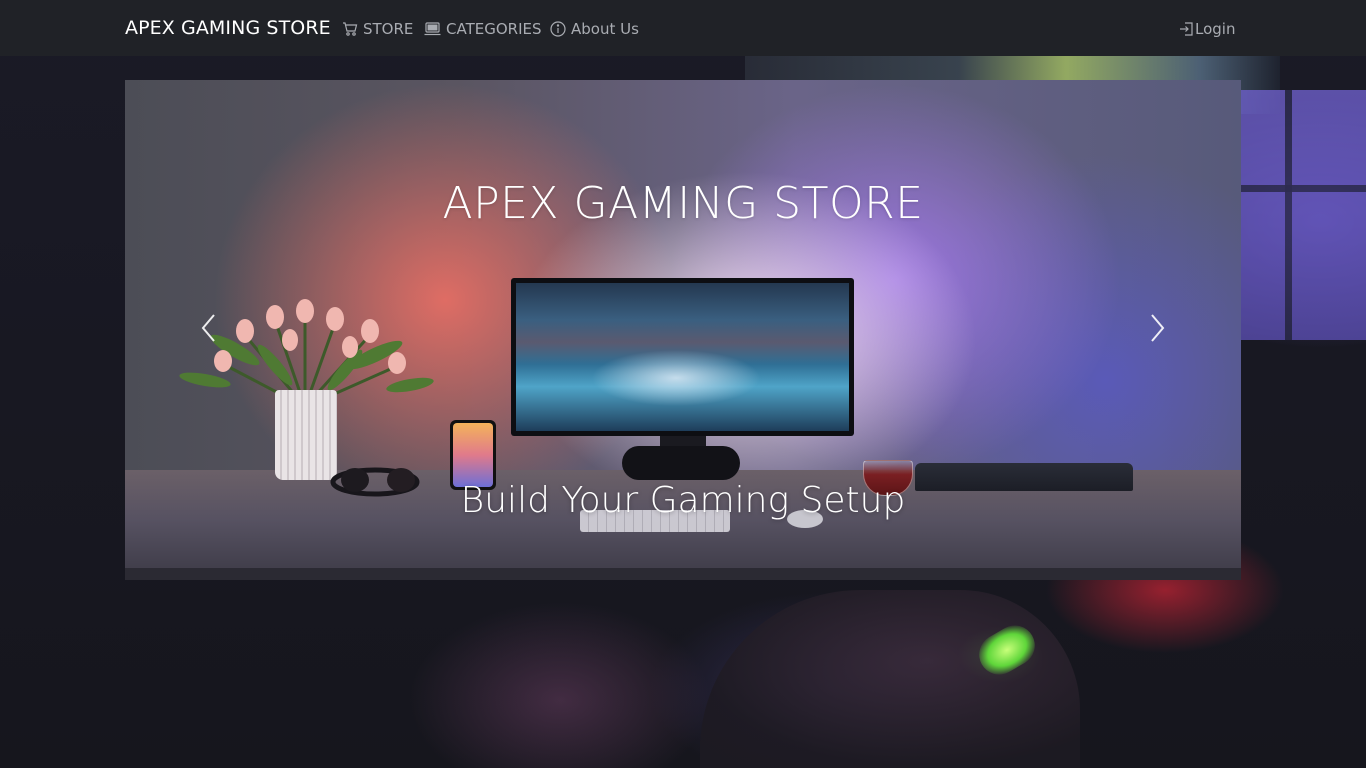 The image size is (1366, 768). Describe the element at coordinates (558, 29) in the screenshot. I see `info-icon` at that location.